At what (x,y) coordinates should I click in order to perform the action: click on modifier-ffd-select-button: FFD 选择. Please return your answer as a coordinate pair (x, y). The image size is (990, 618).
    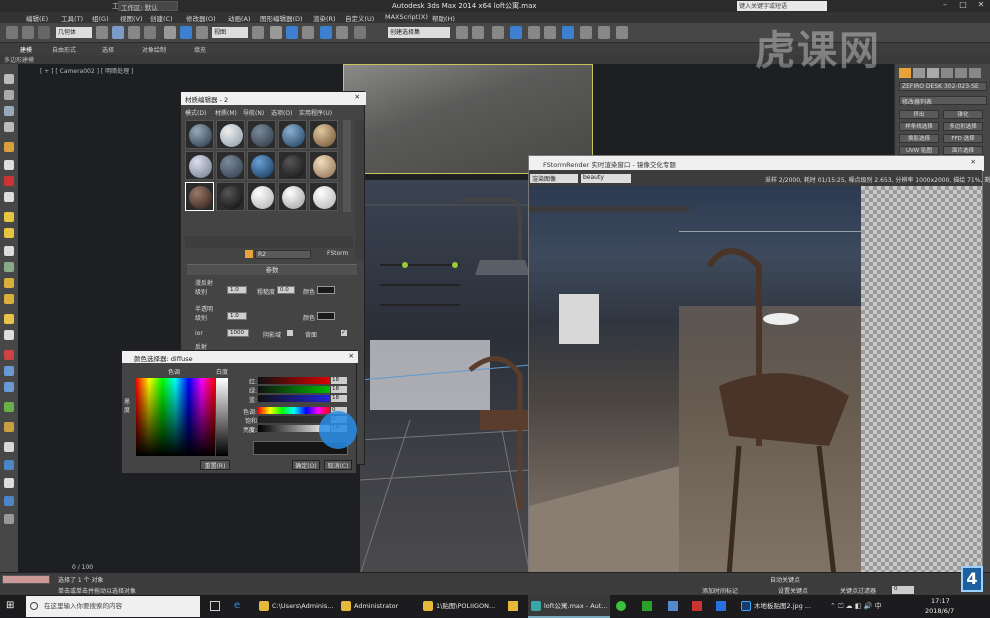
    Looking at the image, I should click on (963, 138).